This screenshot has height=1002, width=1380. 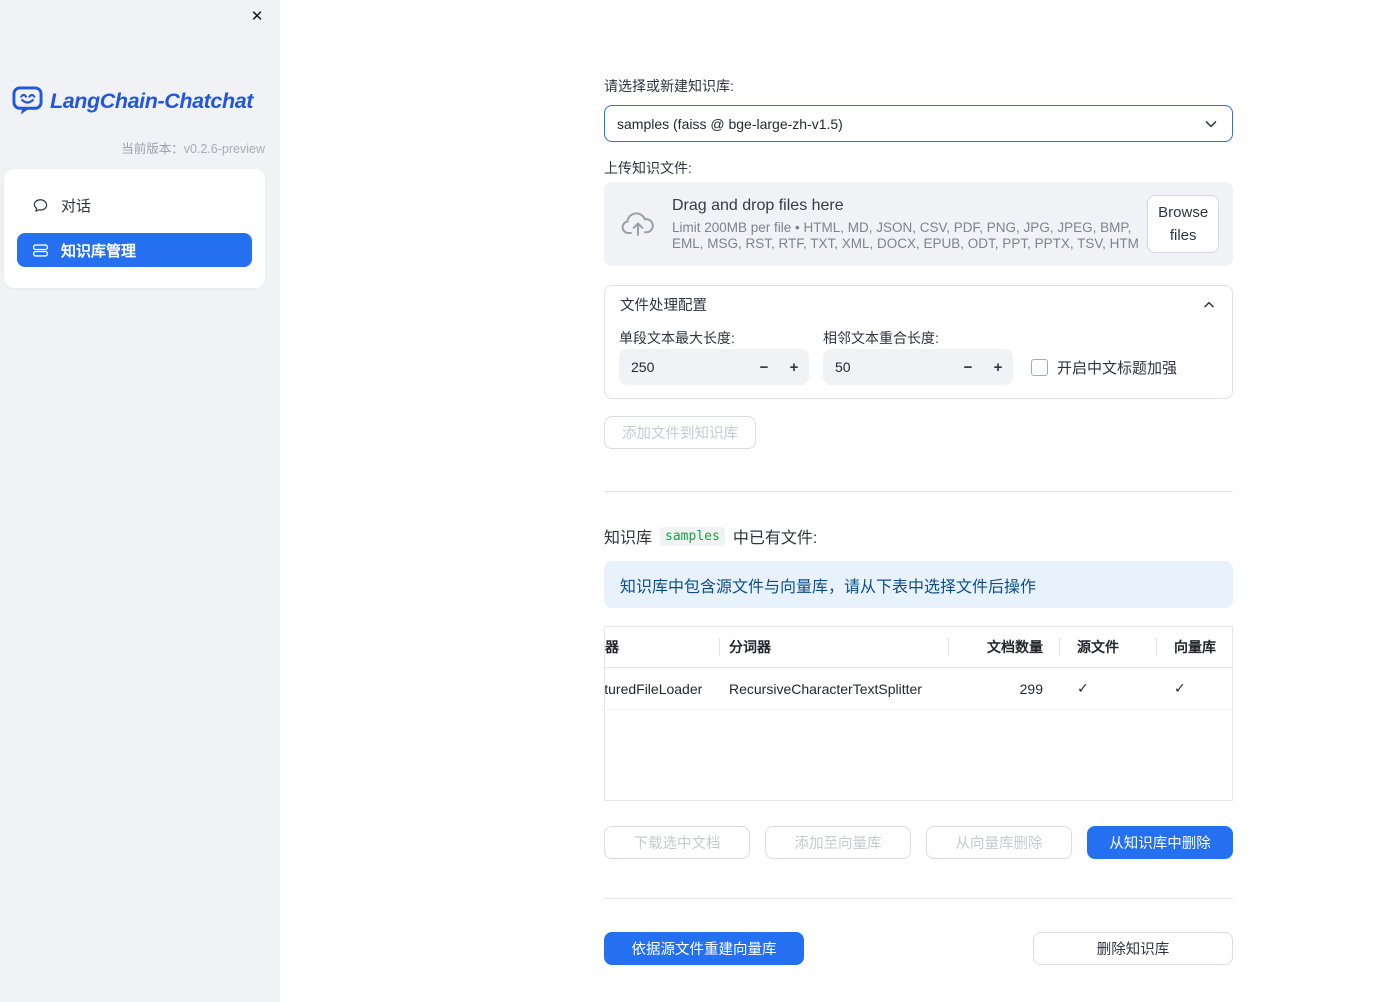 What do you see at coordinates (40, 205) in the screenshot?
I see `chat-bubble-icon` at bounding box center [40, 205].